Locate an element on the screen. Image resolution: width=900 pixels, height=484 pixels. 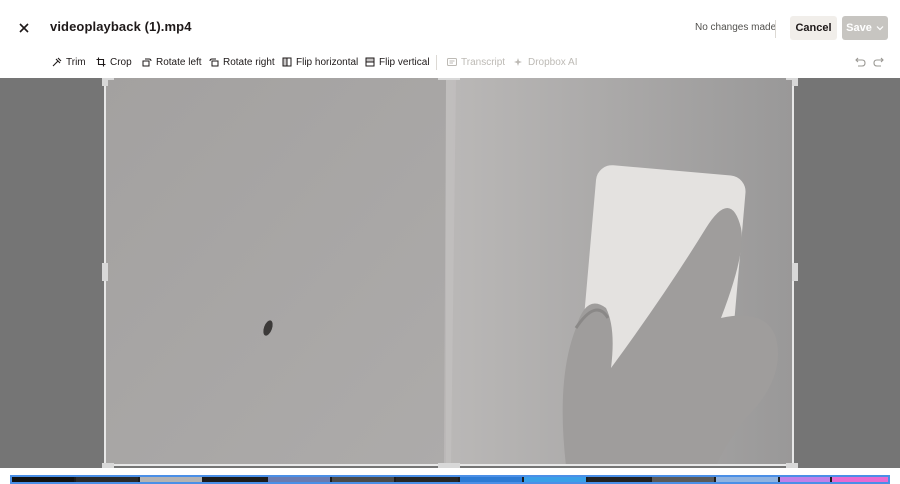
timeline-filmstrip is located at coordinates (450, 479).